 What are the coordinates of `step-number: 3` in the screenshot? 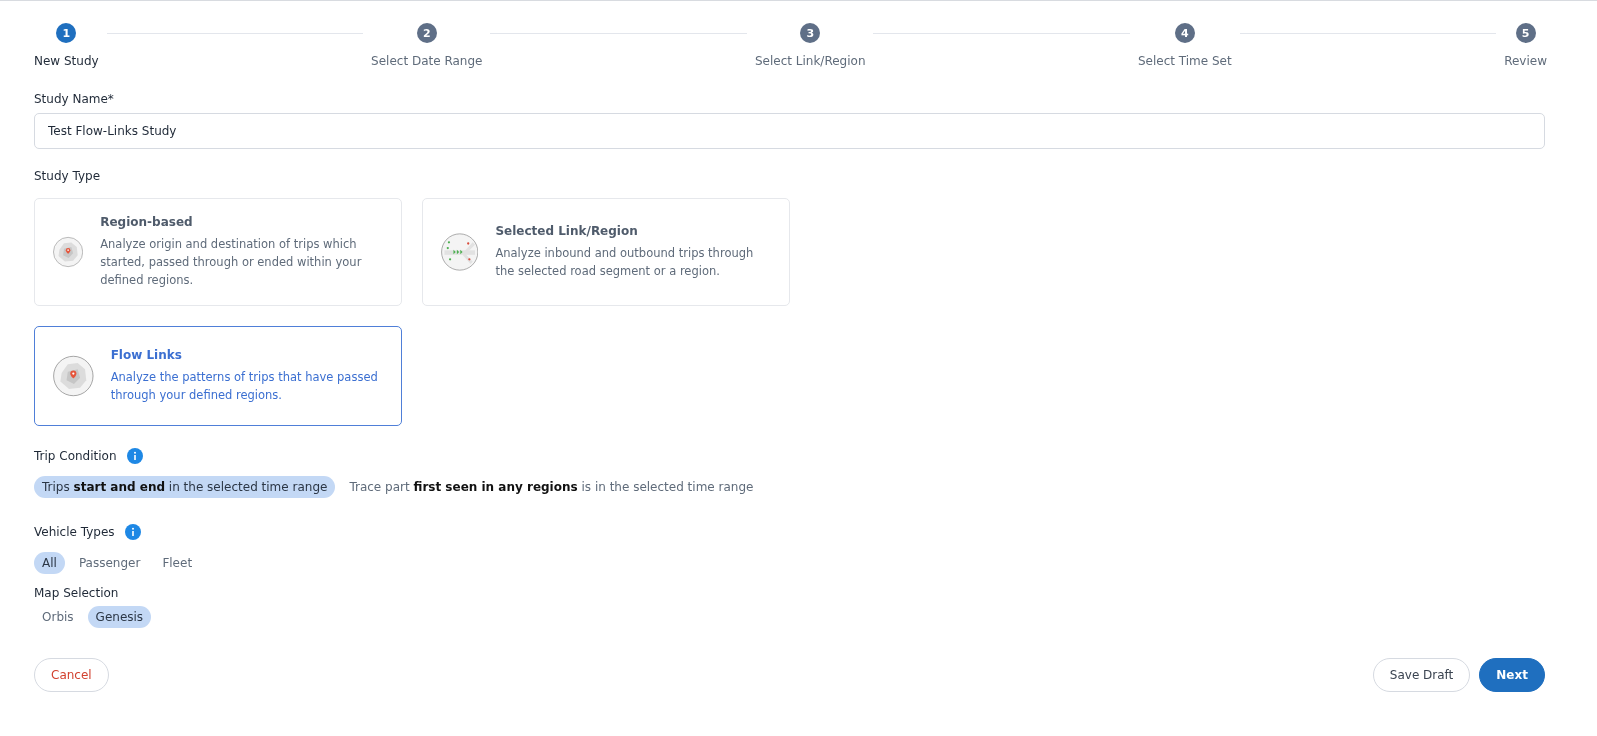 It's located at (810, 33).